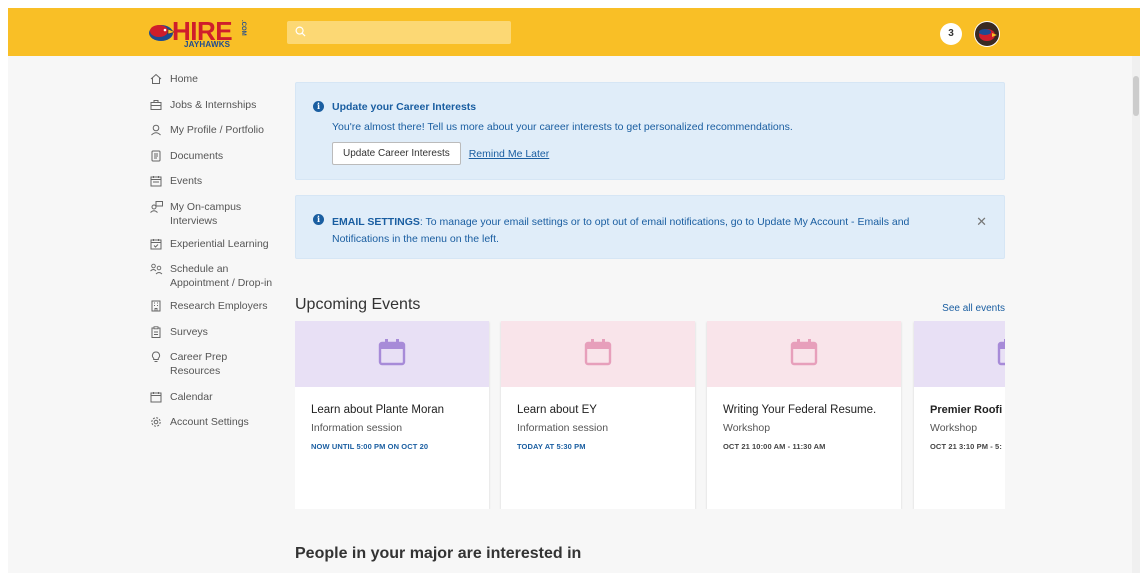 Image resolution: width=1148 pixels, height=573 pixels. I want to click on update-career-interests-button: Update Career Interests, so click(396, 153).